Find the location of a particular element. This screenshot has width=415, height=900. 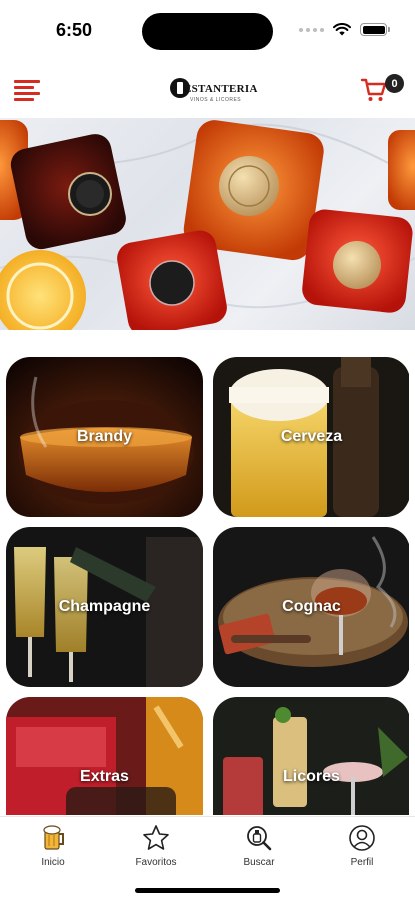

cellular-icon is located at coordinates (311, 29).